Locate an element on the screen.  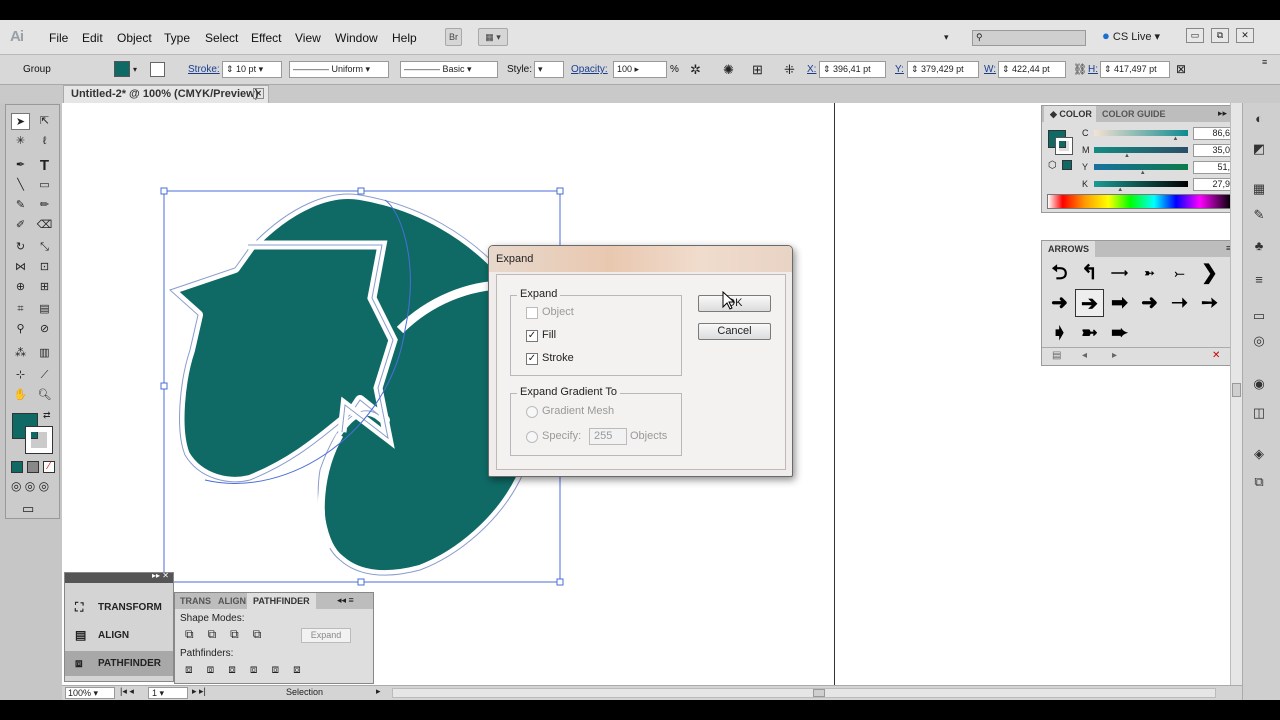
specify-radio is located at coordinates (532, 437).